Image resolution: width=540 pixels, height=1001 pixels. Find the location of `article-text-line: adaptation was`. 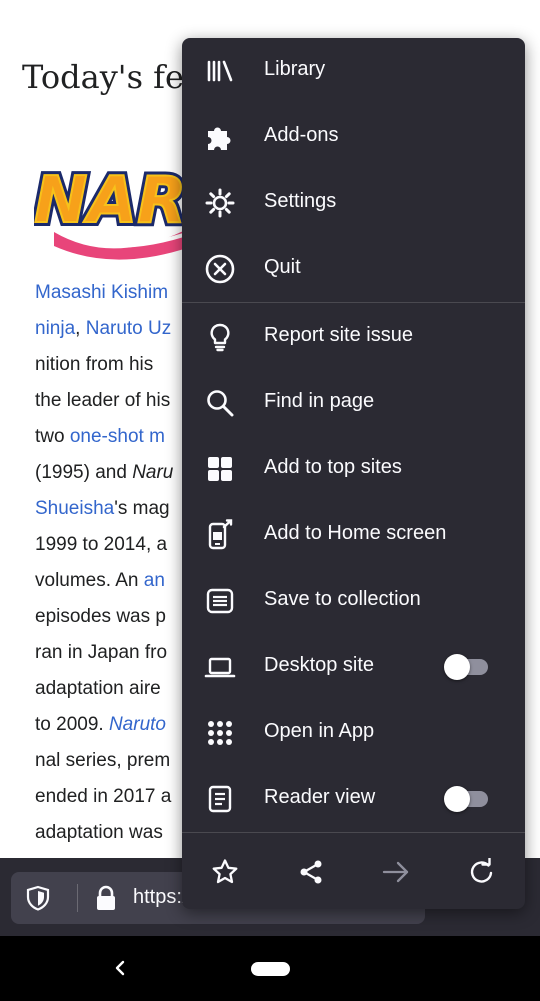

article-text-line: adaptation was is located at coordinates (99, 833).